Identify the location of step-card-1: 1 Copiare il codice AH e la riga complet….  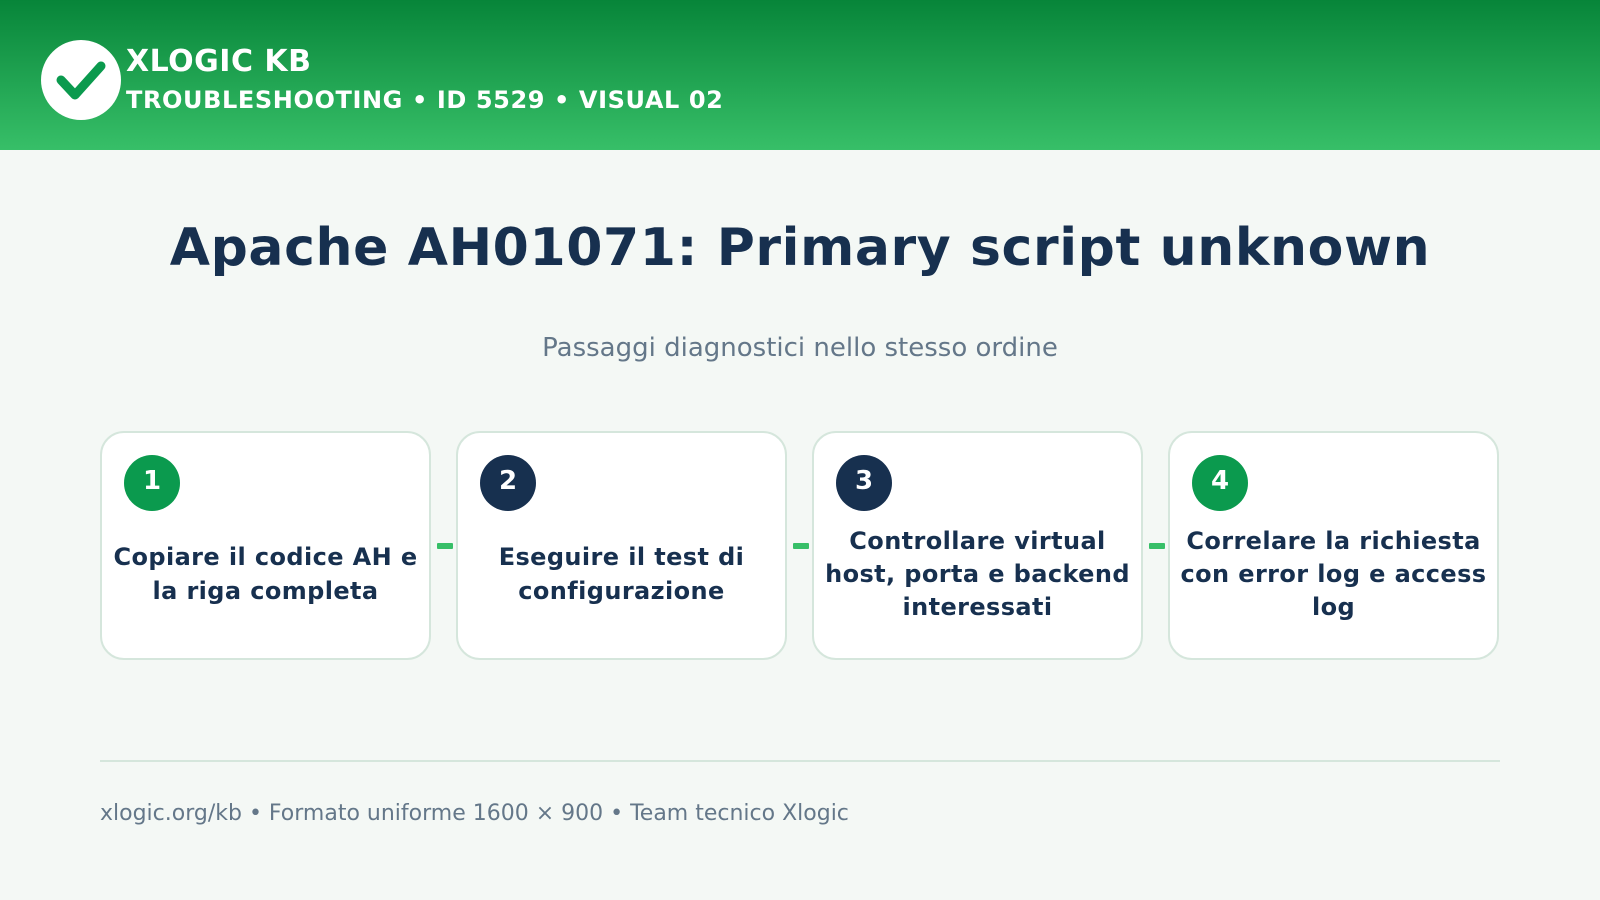
(265, 545).